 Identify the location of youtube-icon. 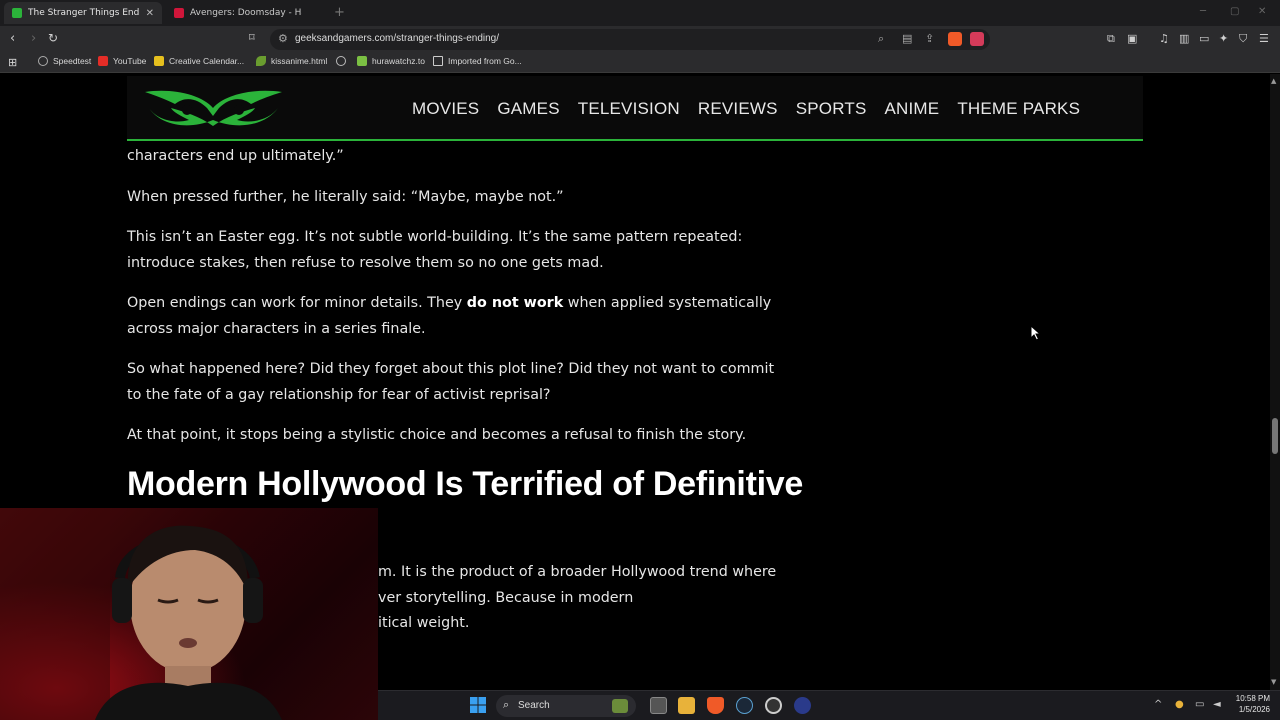
(103, 61).